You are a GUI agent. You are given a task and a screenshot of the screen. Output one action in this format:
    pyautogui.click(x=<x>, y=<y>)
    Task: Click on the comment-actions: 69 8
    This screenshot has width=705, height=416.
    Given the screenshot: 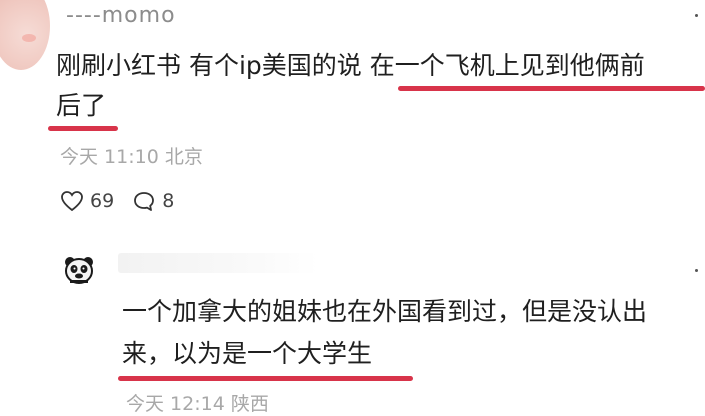 What is the action you would take?
    pyautogui.click(x=126, y=201)
    